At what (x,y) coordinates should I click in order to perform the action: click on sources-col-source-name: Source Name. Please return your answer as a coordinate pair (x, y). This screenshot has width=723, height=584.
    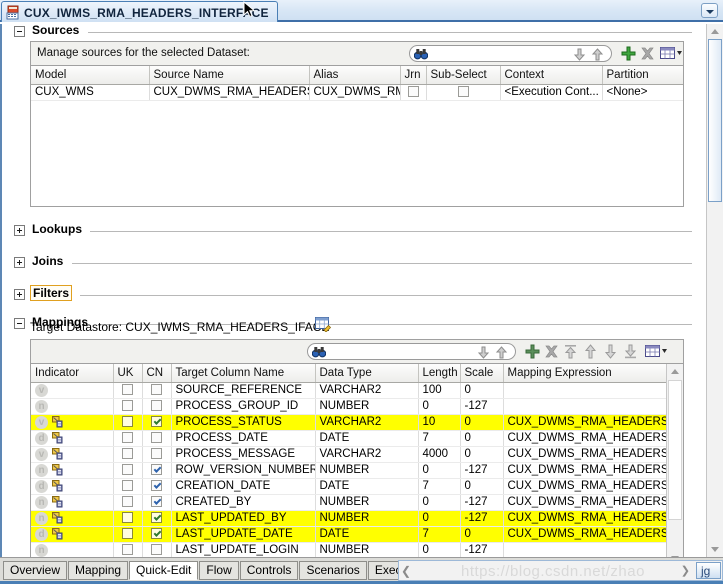
    Looking at the image, I should click on (229, 75).